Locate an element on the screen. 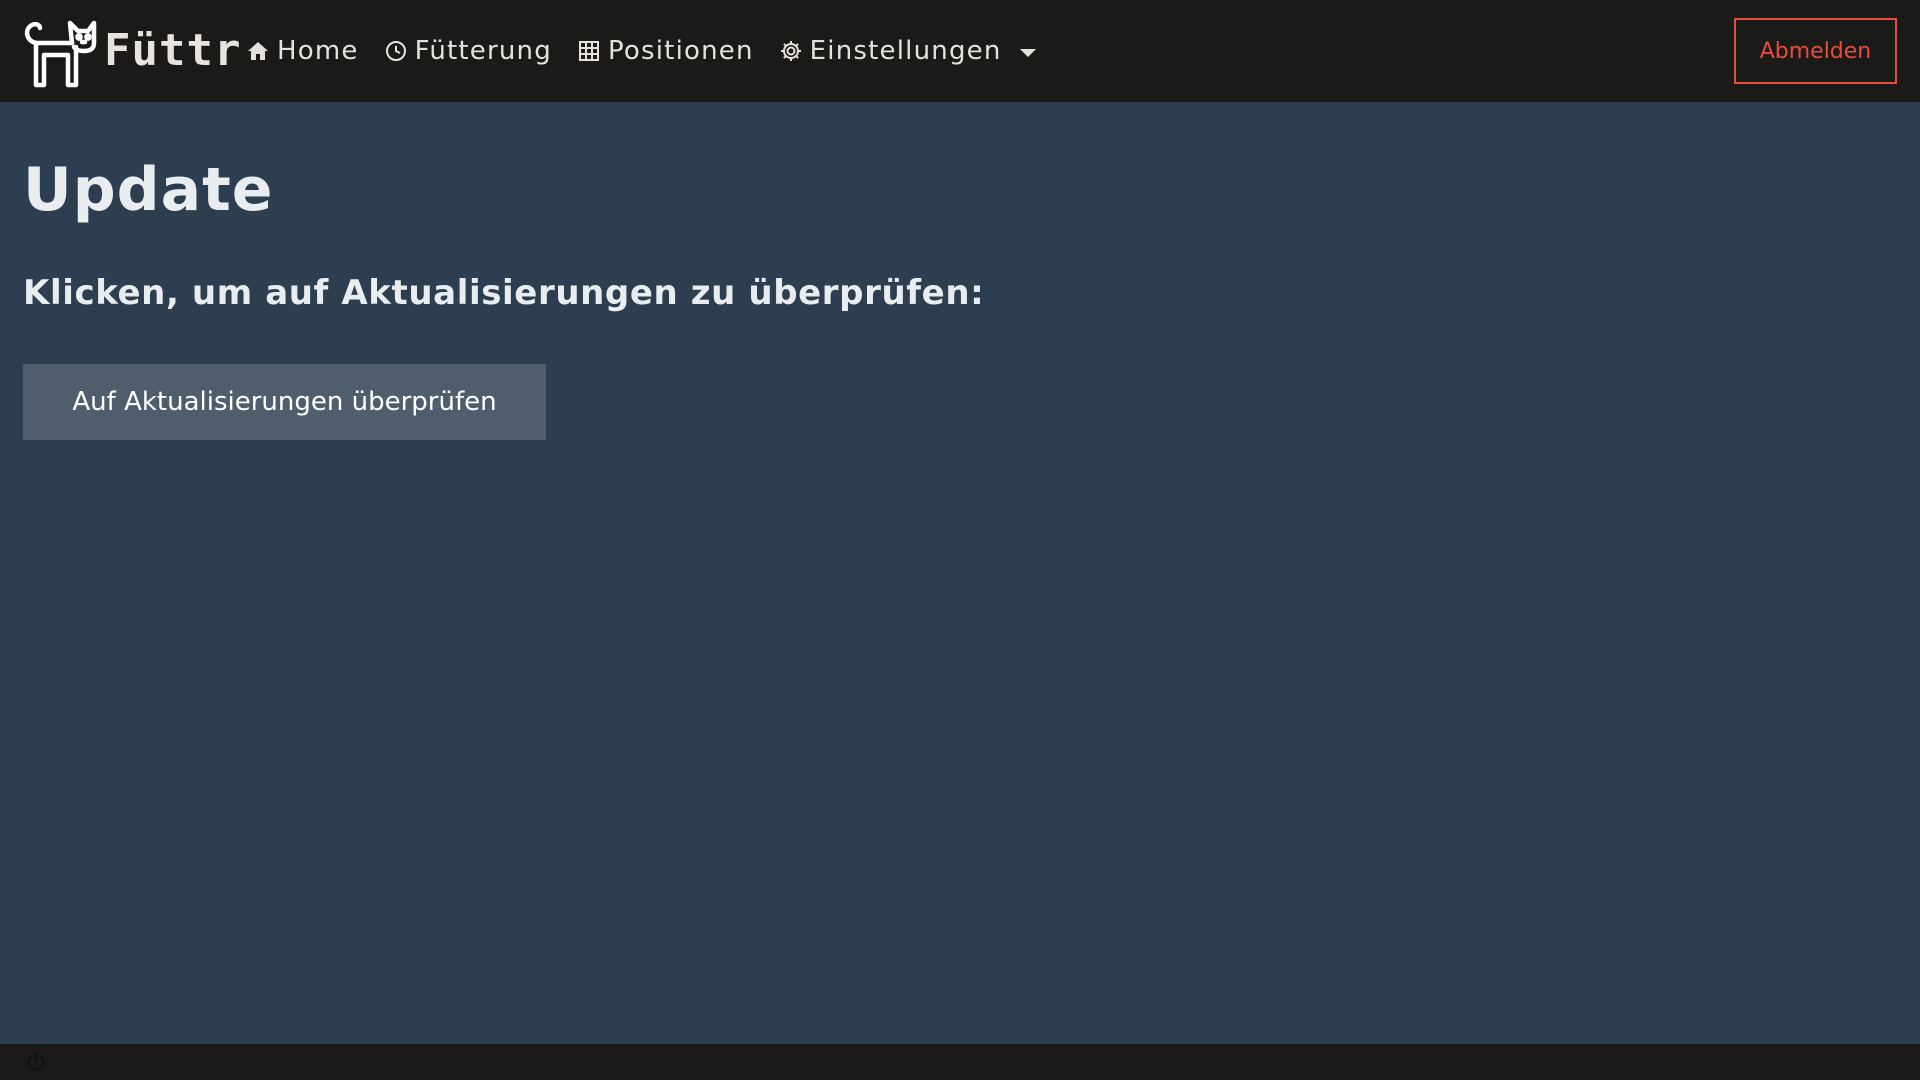 The image size is (1920, 1080). brand-link: Füttr is located at coordinates (131, 51).